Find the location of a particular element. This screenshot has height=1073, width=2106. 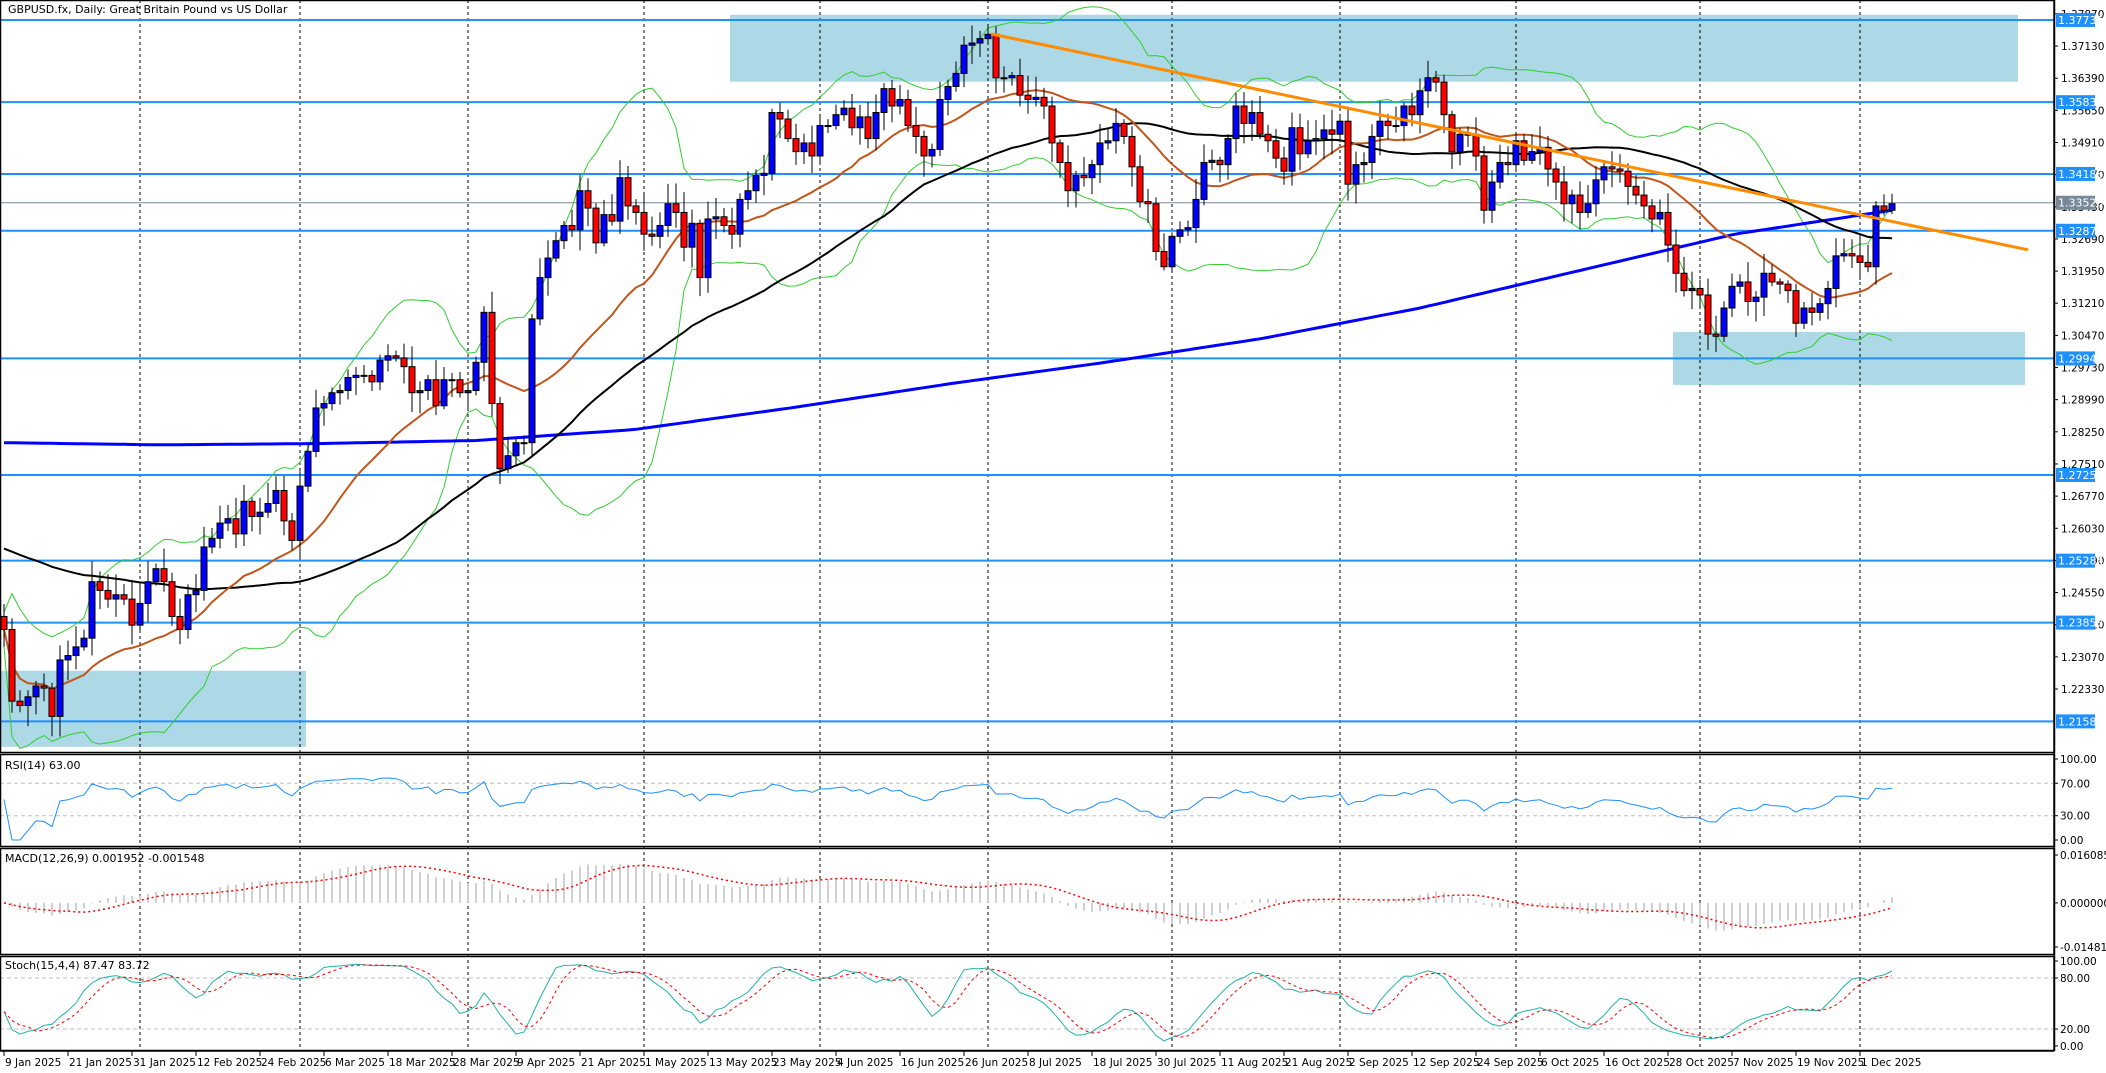

time-tick-label: 18 Jul 2025 is located at coordinates (1122, 1063).